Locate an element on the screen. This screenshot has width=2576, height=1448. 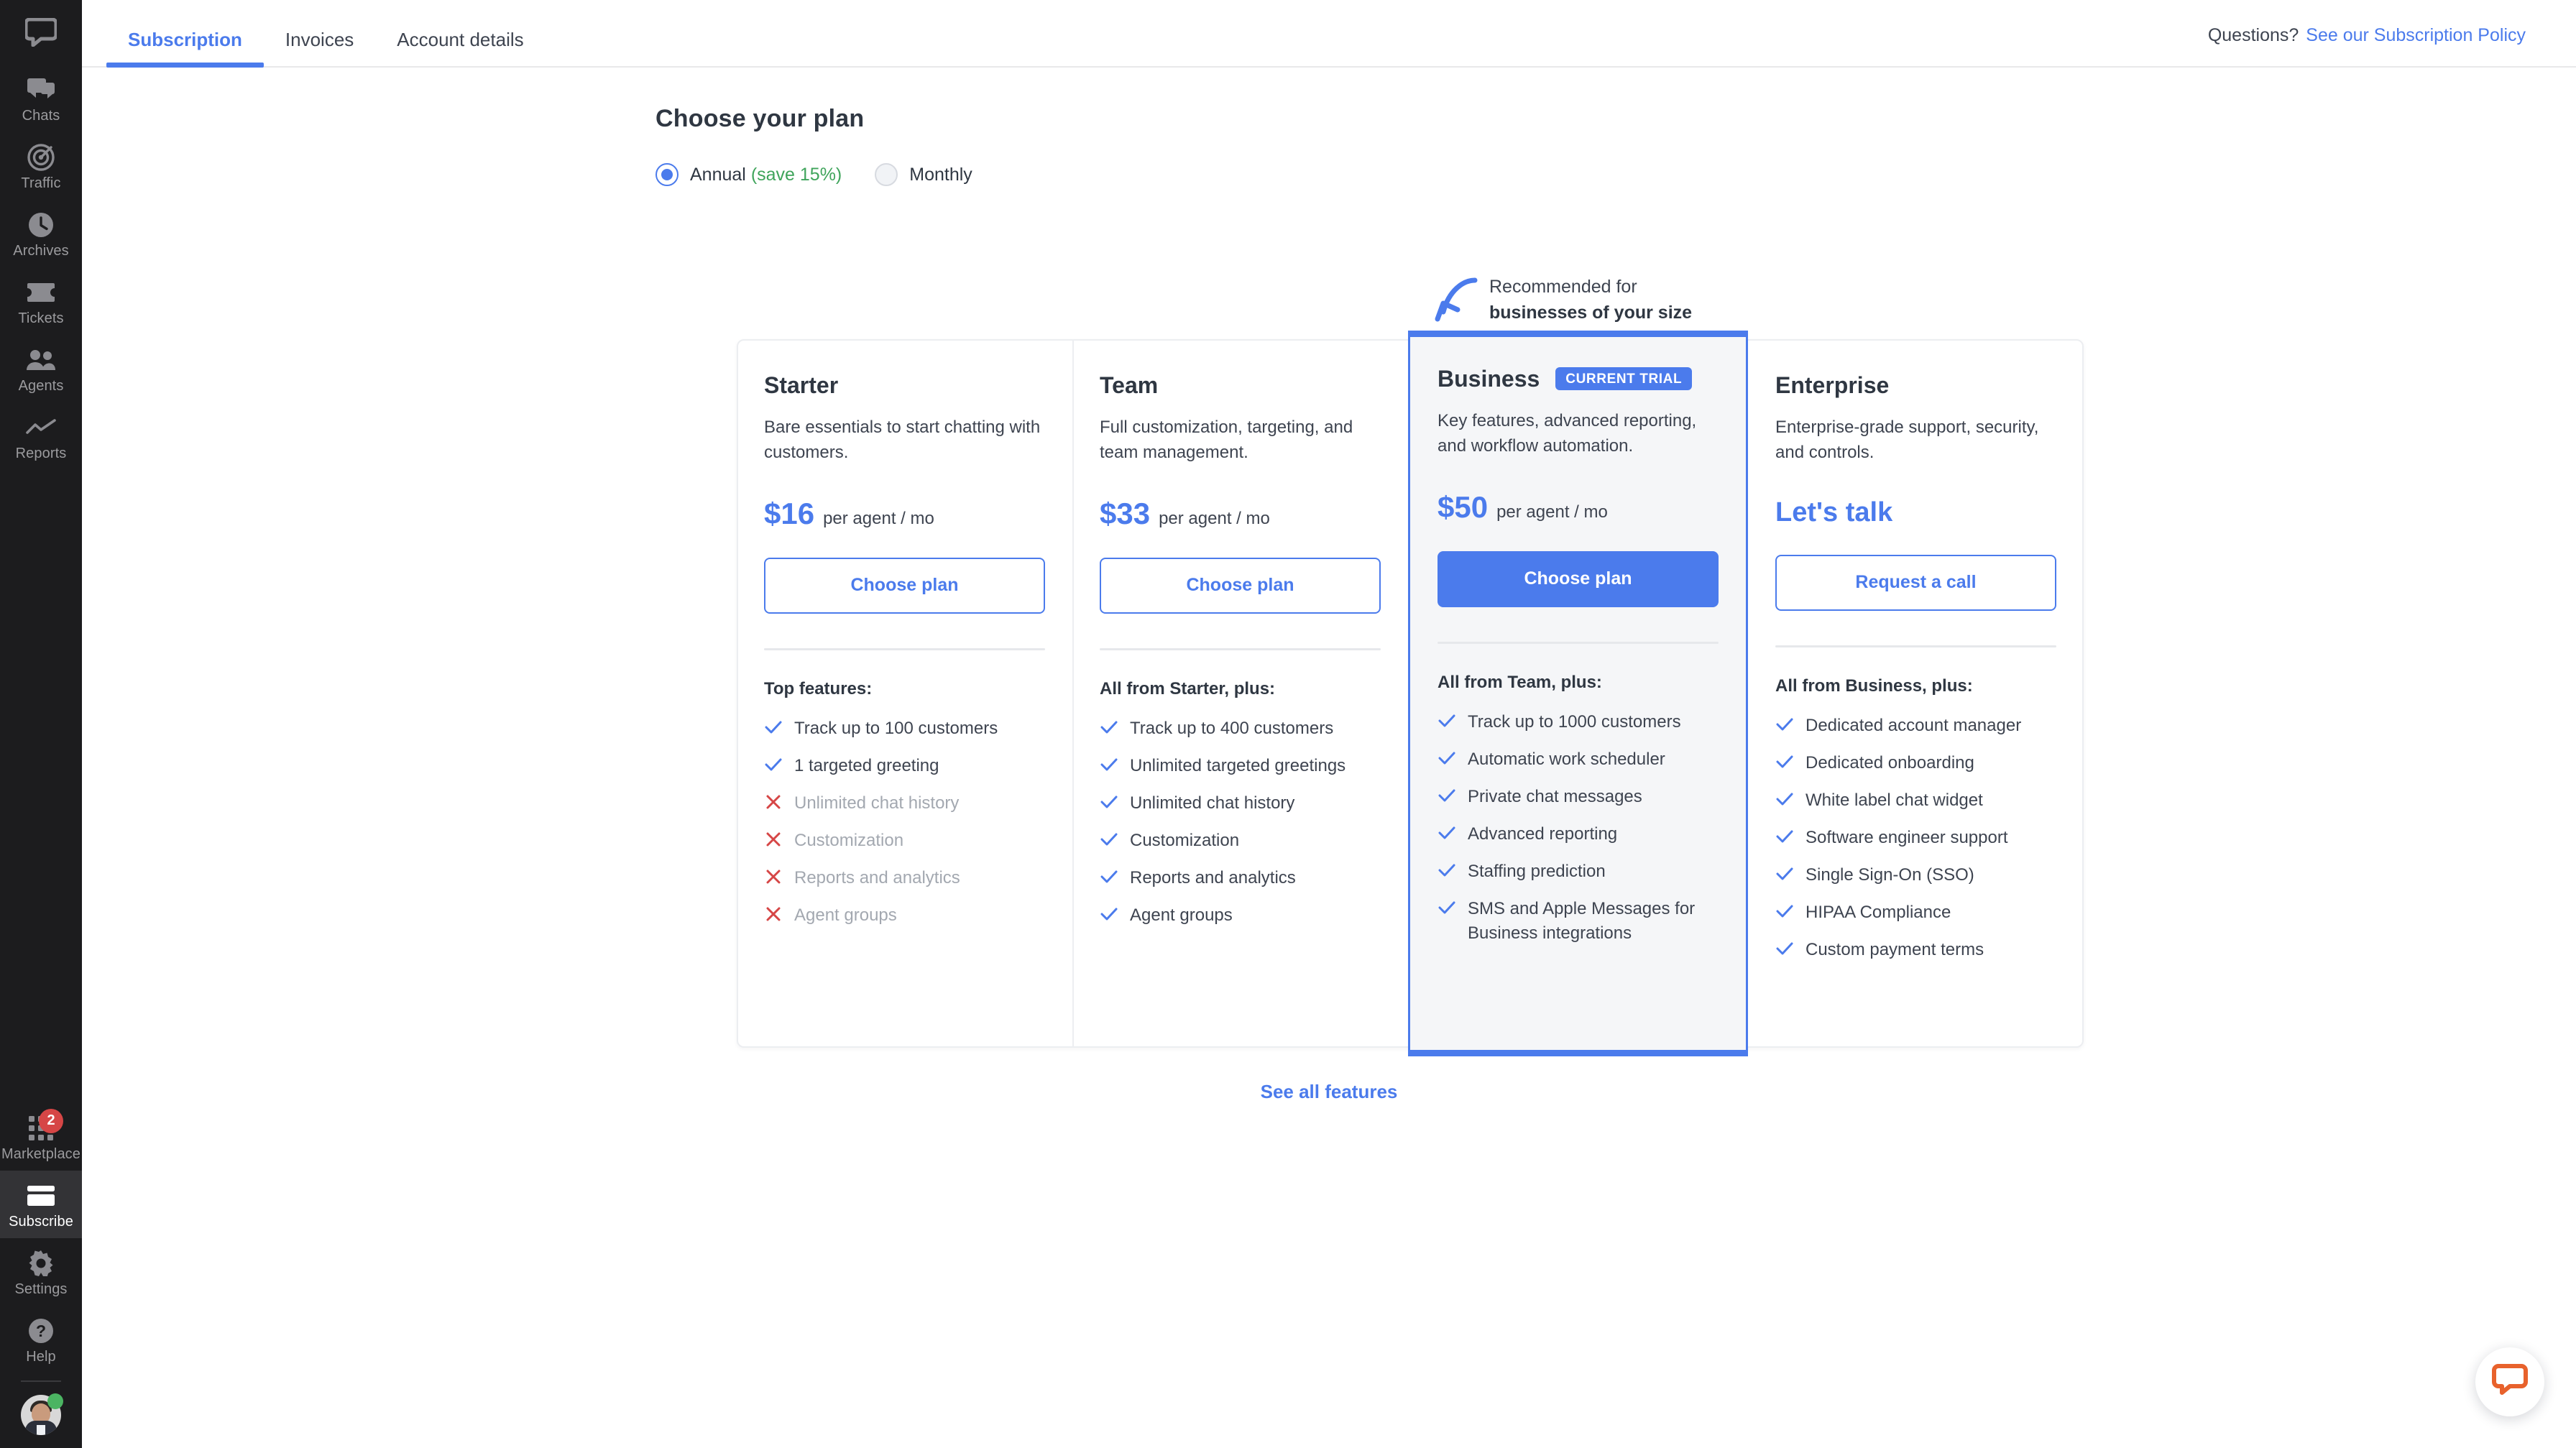
feature-label: Private chat messages is located at coordinates (1555, 796).